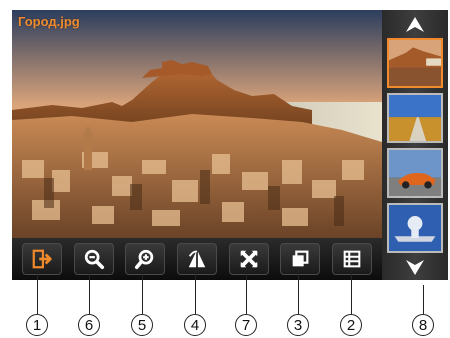 This screenshot has height=338, width=450. I want to click on fit-screen-button, so click(248, 259).